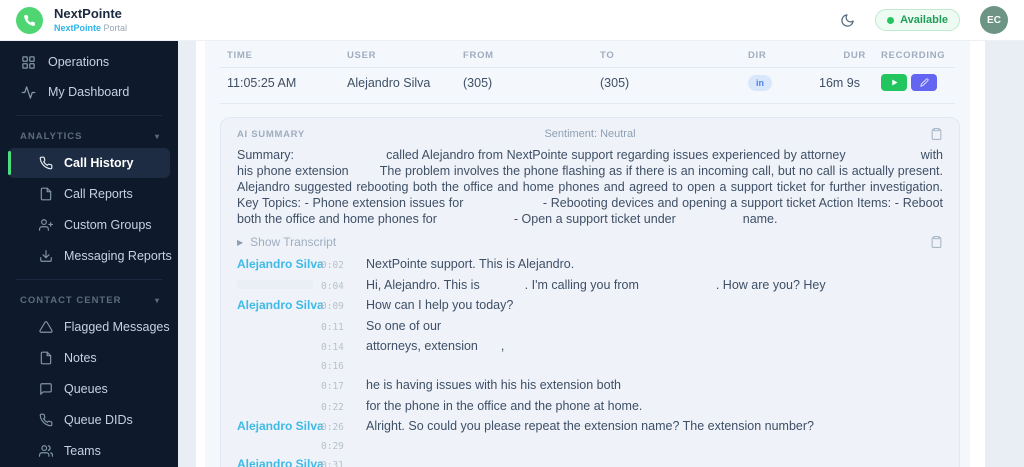 This screenshot has height=467, width=1024. What do you see at coordinates (89, 225) in the screenshot?
I see `sidebar-item-custom-groups: Custom Groups` at bounding box center [89, 225].